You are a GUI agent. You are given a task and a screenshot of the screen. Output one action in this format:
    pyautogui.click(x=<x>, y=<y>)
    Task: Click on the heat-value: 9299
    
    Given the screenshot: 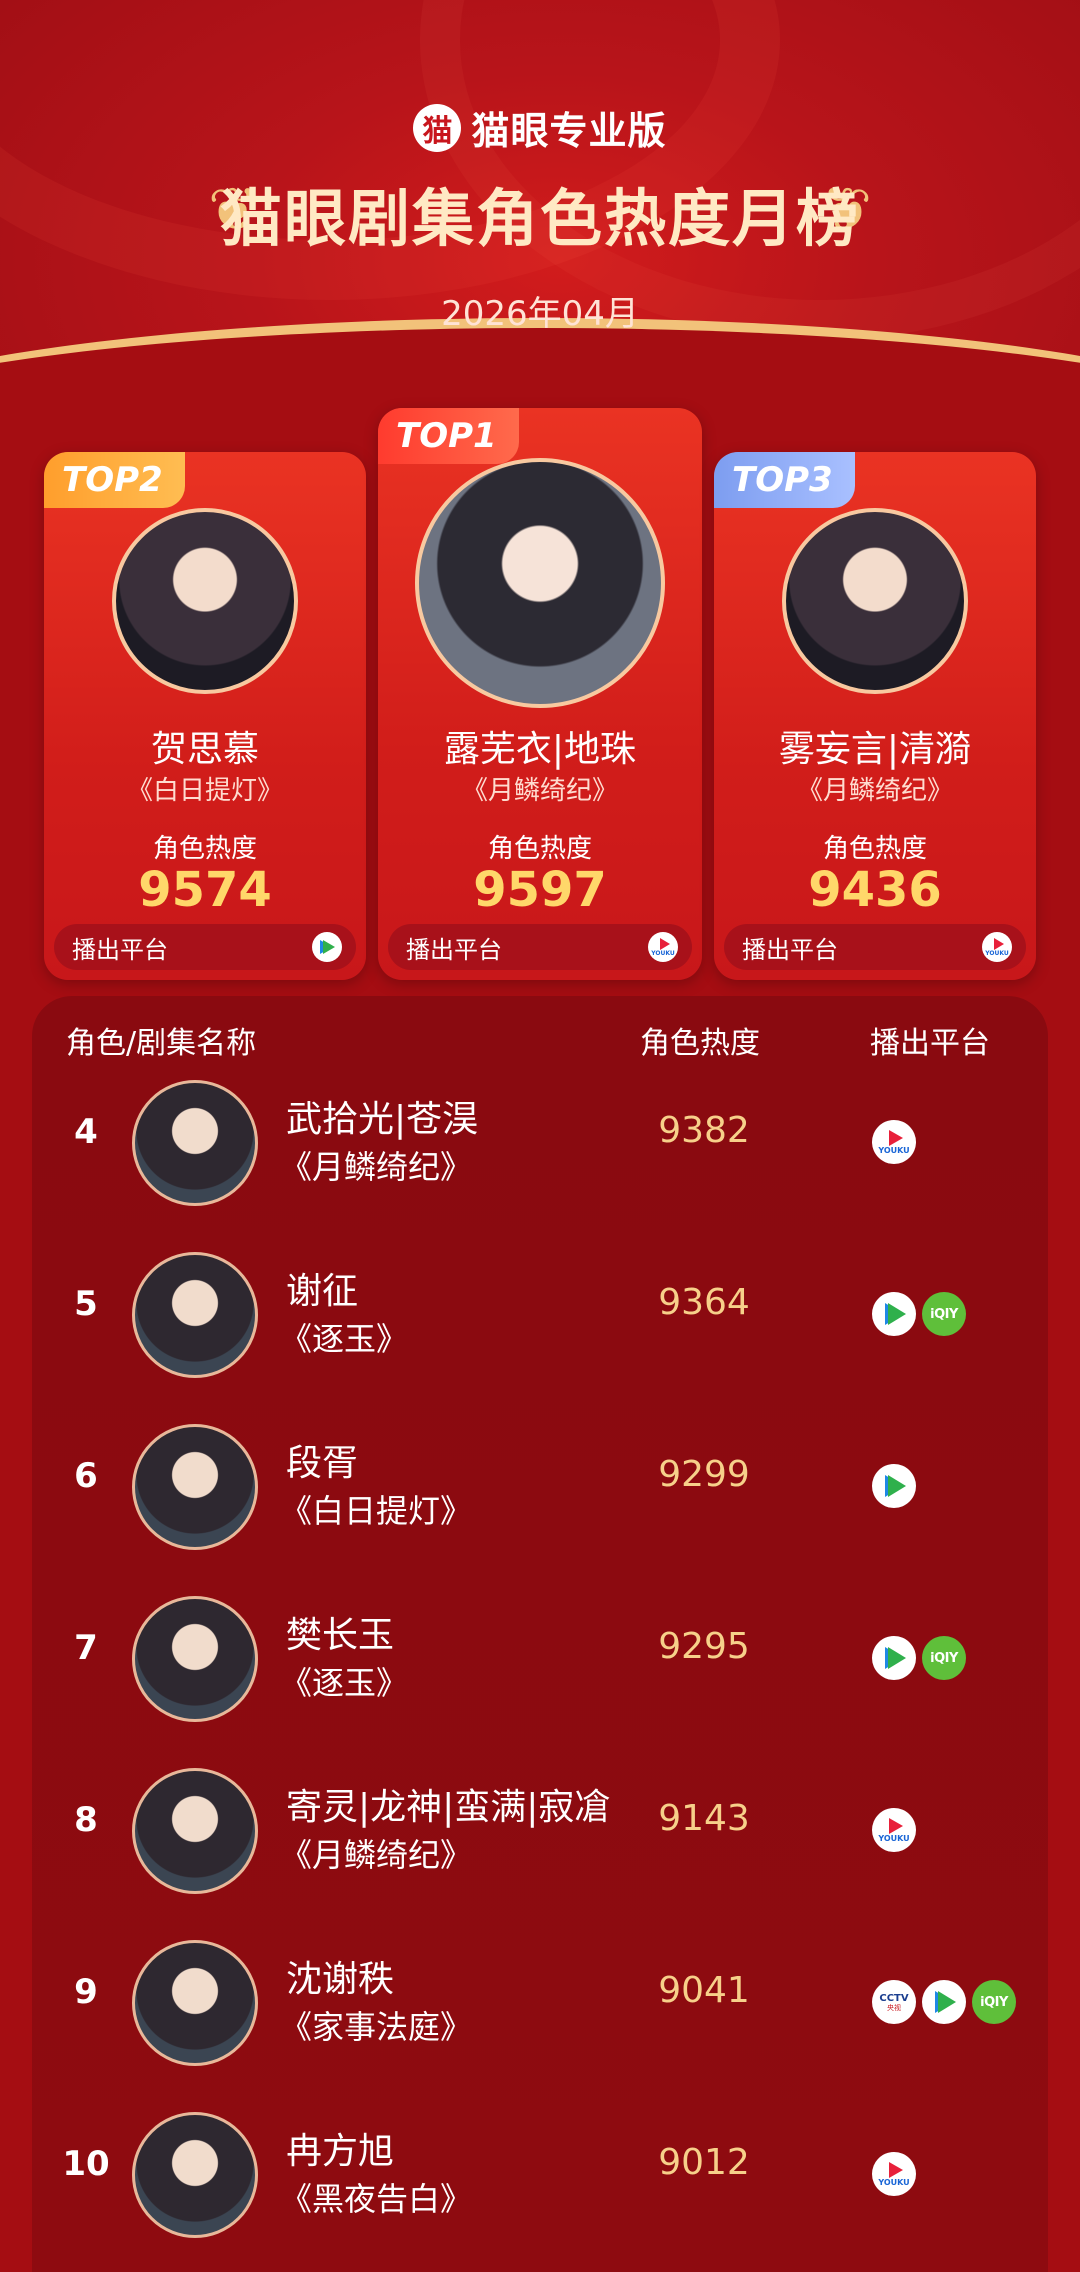 What is the action you would take?
    pyautogui.click(x=704, y=1474)
    